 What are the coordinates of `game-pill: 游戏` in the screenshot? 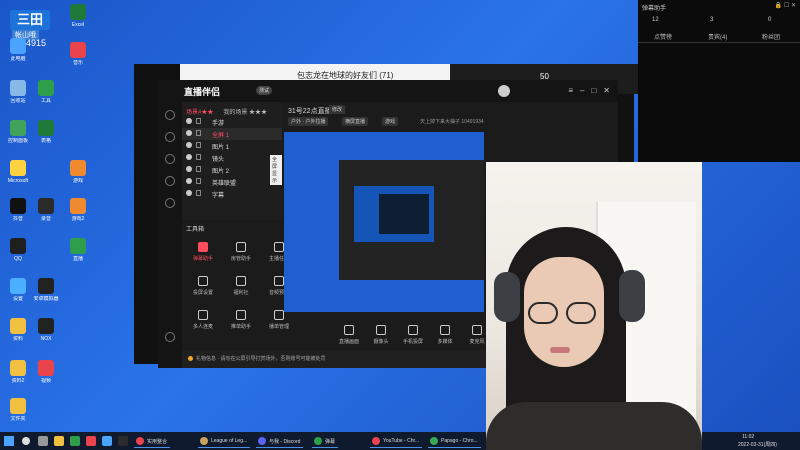 It's located at (390, 121).